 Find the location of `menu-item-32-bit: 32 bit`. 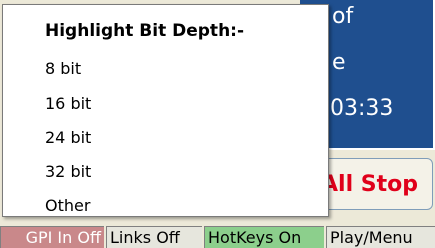

menu-item-32-bit: 32 bit is located at coordinates (68, 171).